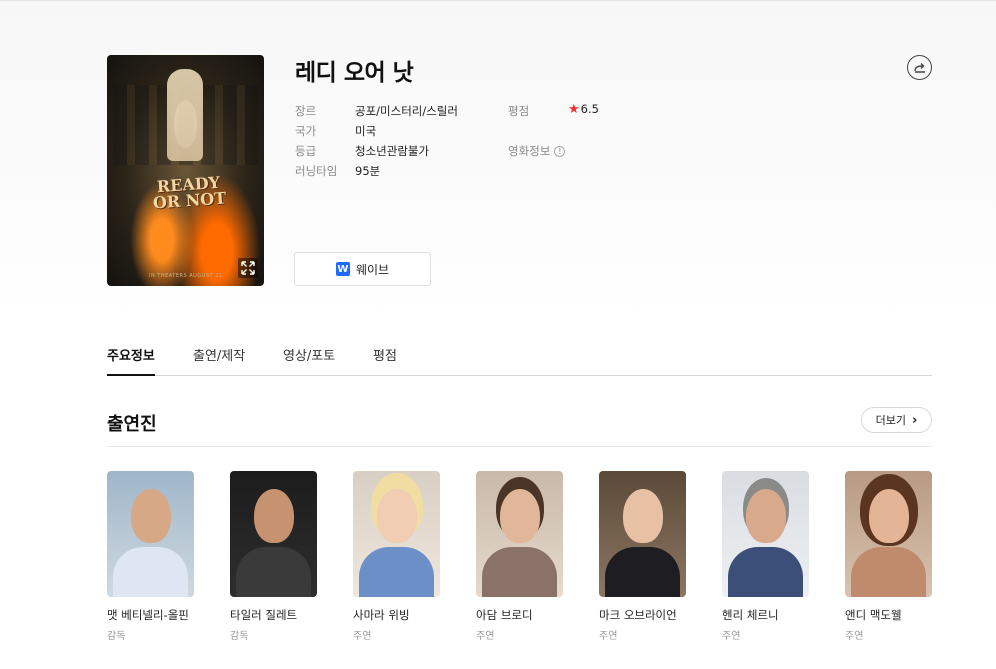 The image size is (996, 669). Describe the element at coordinates (148, 615) in the screenshot. I see `cast-name: 맷 베티넬리-올핀` at that location.